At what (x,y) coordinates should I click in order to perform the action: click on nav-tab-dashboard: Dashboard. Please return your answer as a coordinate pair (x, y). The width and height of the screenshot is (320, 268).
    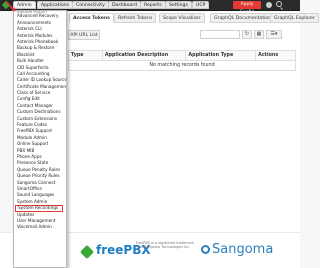
    Looking at the image, I should click on (124, 5).